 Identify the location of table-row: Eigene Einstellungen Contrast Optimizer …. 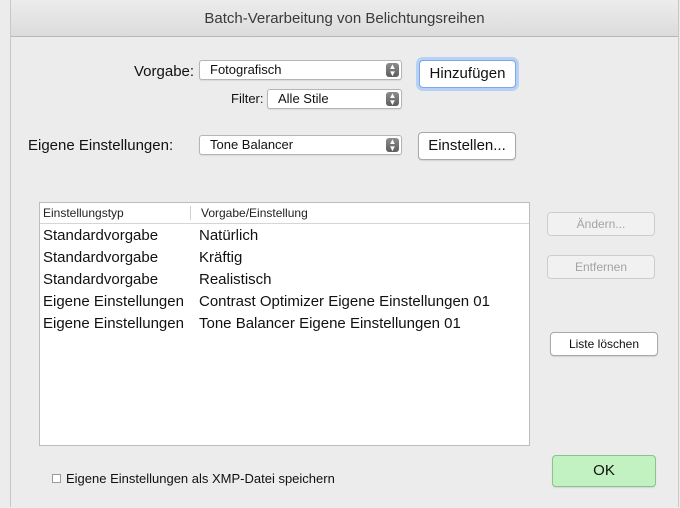
(284, 302).